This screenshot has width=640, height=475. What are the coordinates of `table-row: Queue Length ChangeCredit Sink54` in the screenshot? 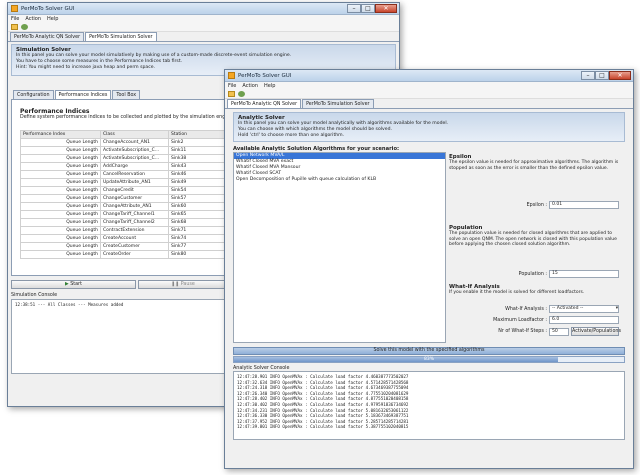 It's located at (125, 190).